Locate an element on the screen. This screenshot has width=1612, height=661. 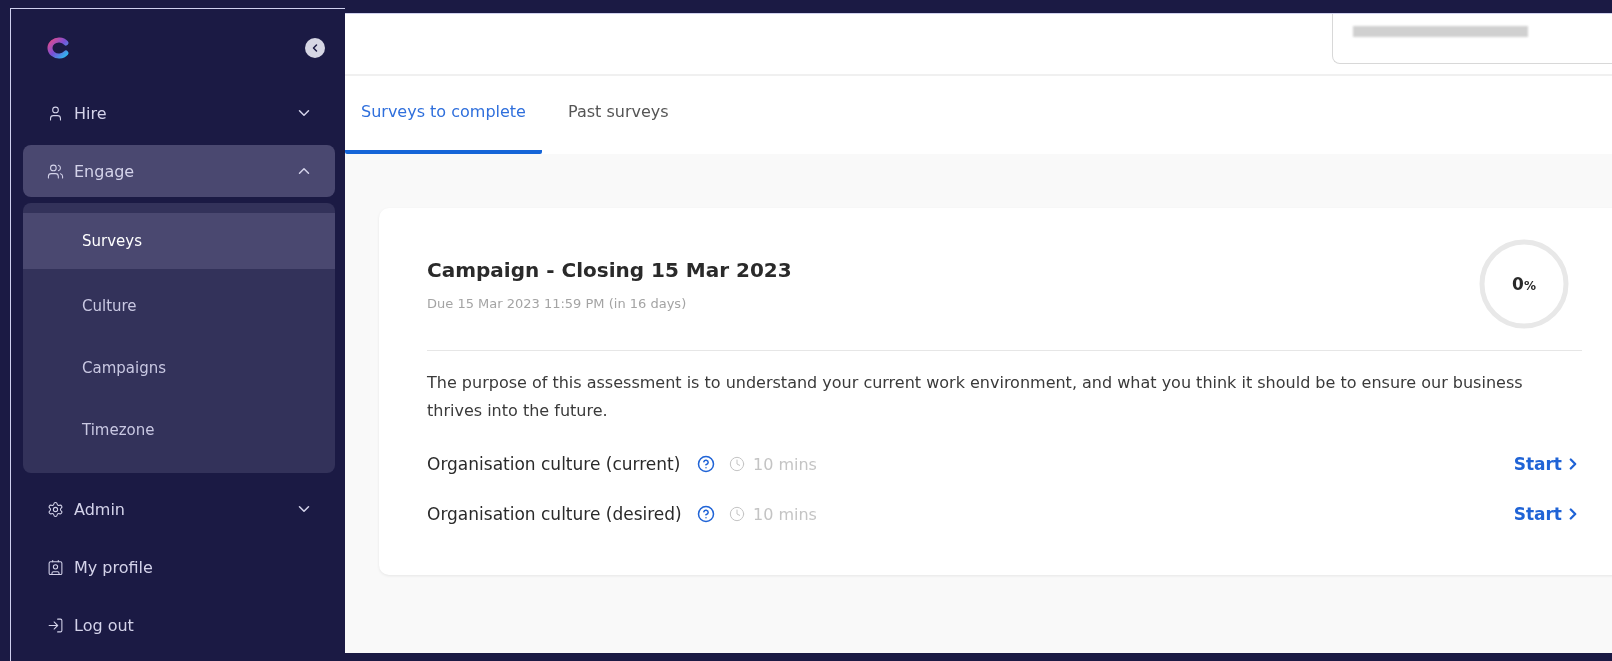
sidebar-item: Log out is located at coordinates (179, 625).